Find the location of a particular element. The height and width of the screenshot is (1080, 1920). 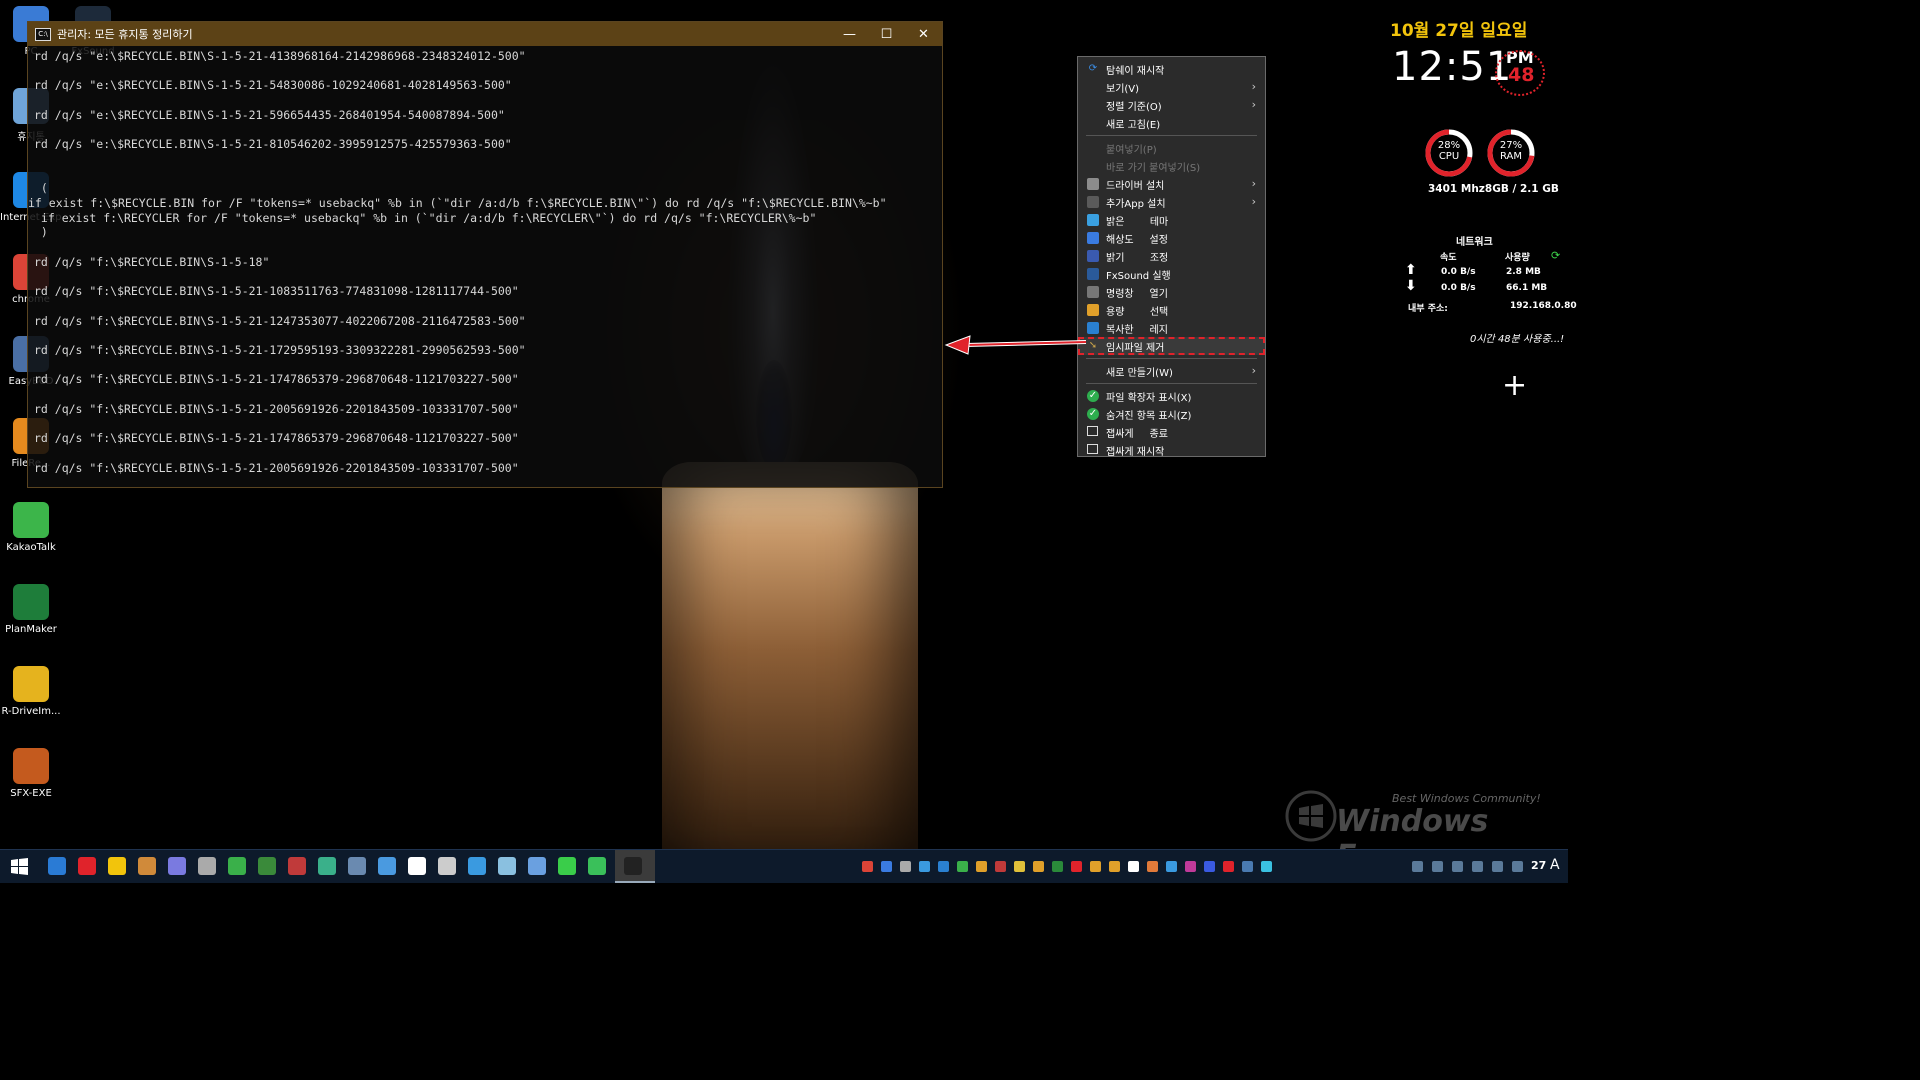

menu-item-label: 탐쉐이 재시작 is located at coordinates (1135, 71).